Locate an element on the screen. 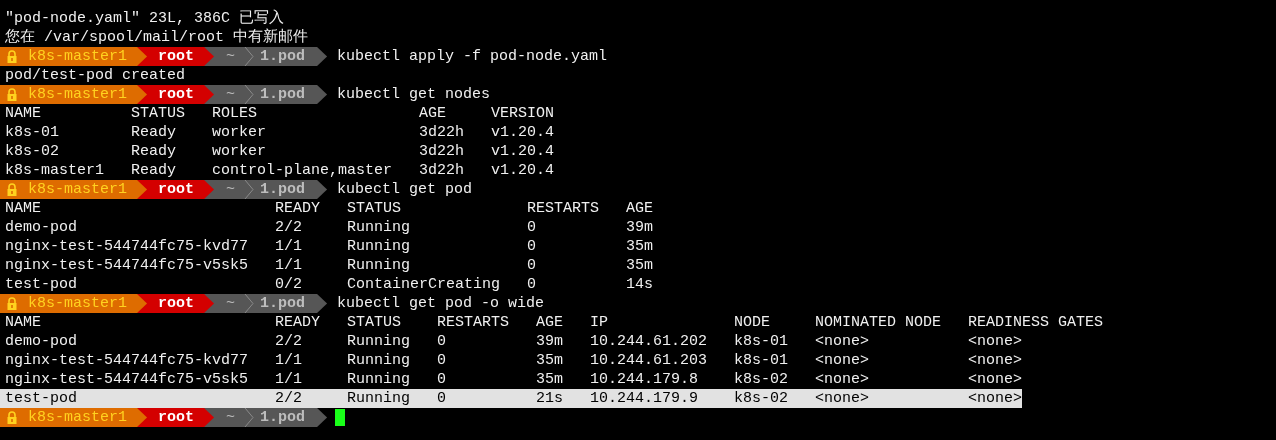 The height and width of the screenshot is (440, 1276). column-header: VERSION is located at coordinates (523, 113).